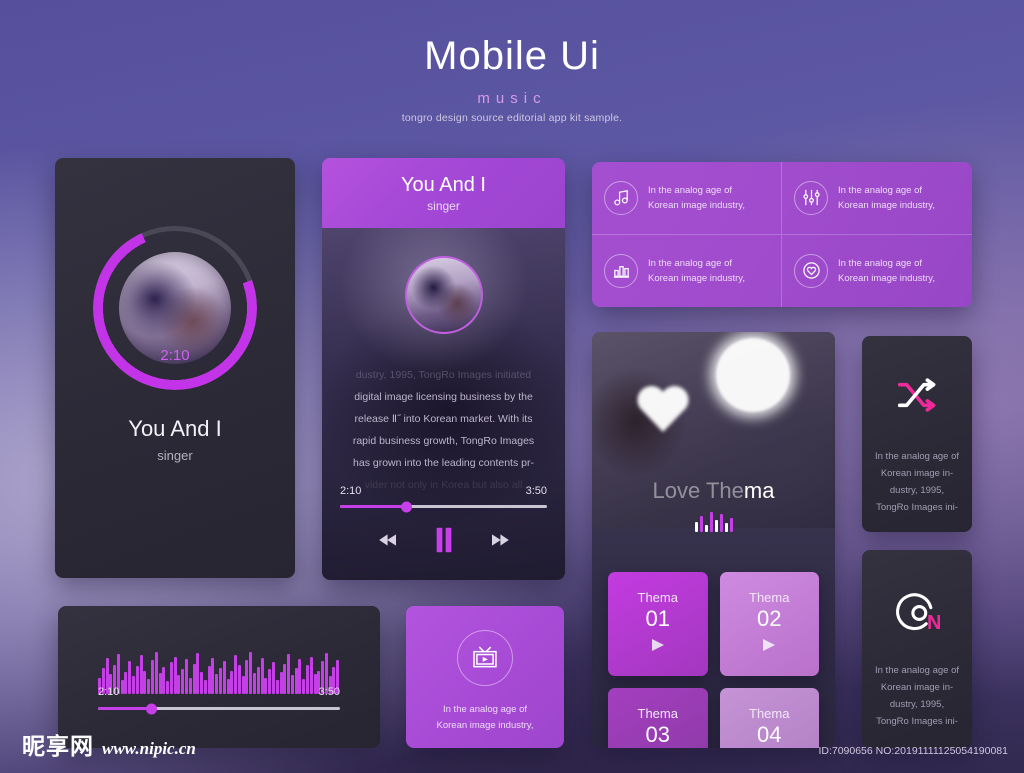 The width and height of the screenshot is (1024, 773). Describe the element at coordinates (500, 542) in the screenshot. I see `fast-forward-icon` at that location.